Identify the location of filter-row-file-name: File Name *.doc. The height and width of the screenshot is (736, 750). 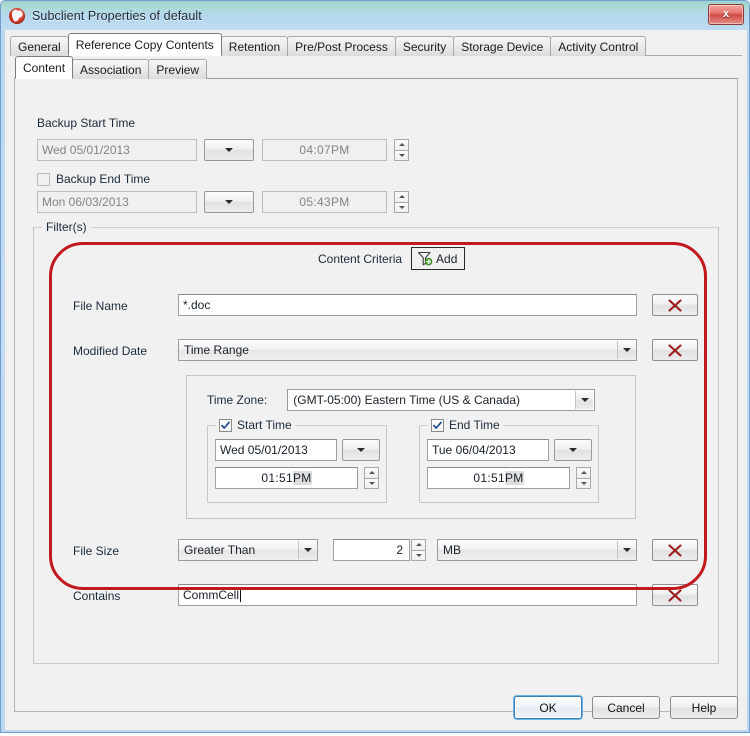
(378, 306).